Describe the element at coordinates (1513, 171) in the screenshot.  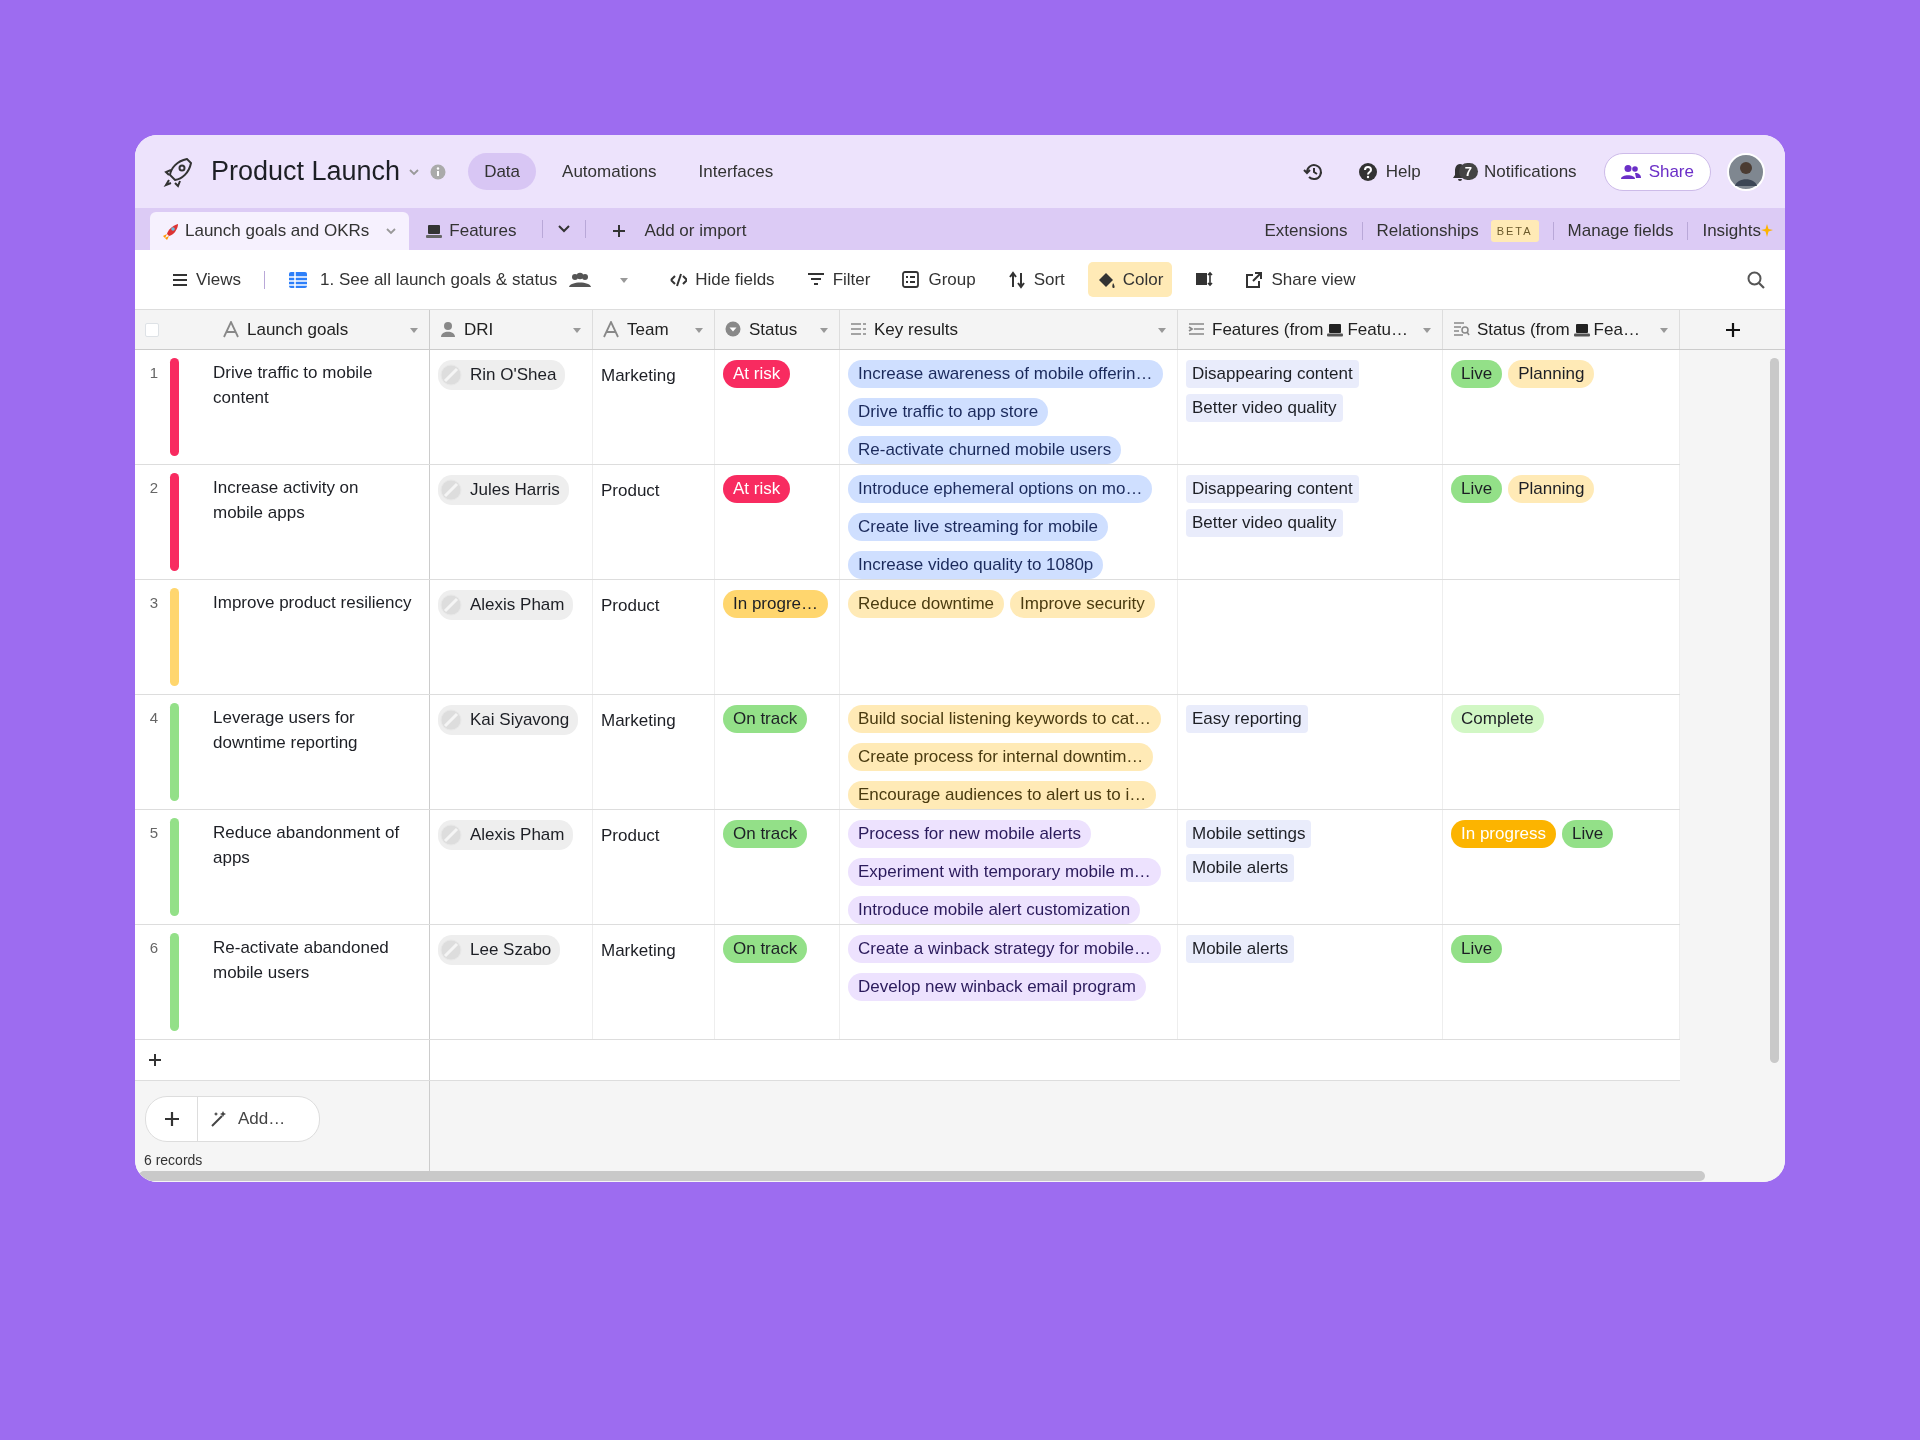
I see `notifications-button: 7 Notifications` at that location.